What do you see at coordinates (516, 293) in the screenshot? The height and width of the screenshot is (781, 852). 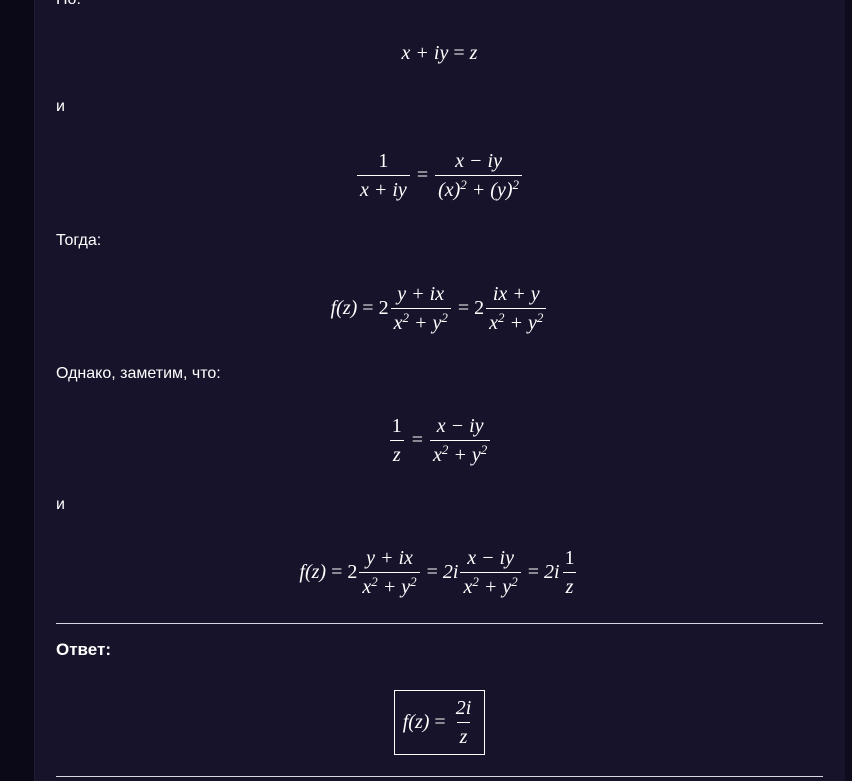 I see `eq3-numerator-2: ix + y` at bounding box center [516, 293].